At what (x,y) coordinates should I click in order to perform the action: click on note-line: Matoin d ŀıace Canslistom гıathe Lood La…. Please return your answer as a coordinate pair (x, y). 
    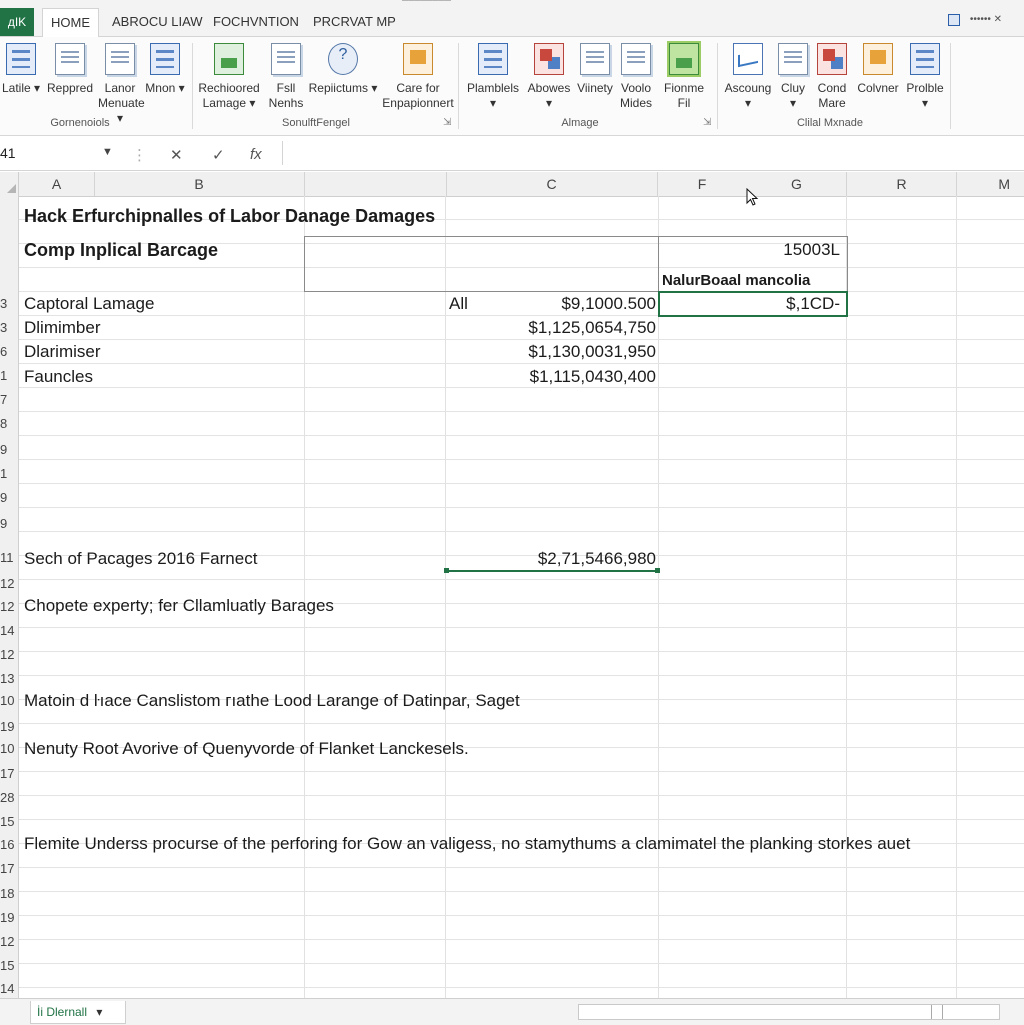
    Looking at the image, I should click on (272, 701).